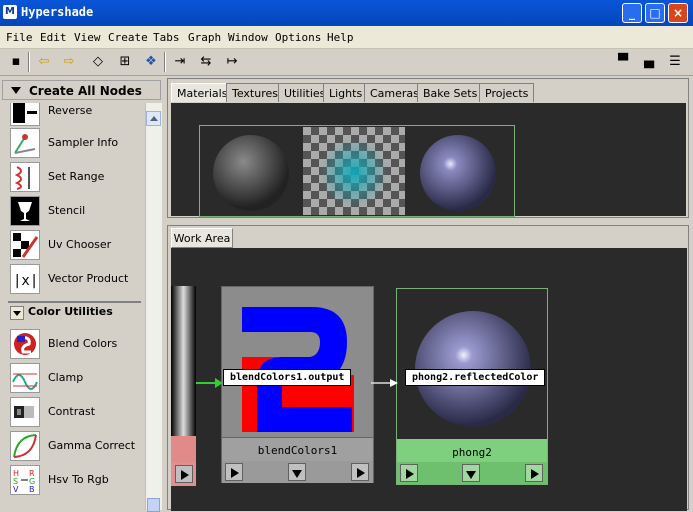 This screenshot has height=512, width=693. Describe the element at coordinates (25, 211) in the screenshot. I see `stencil-icon` at that location.